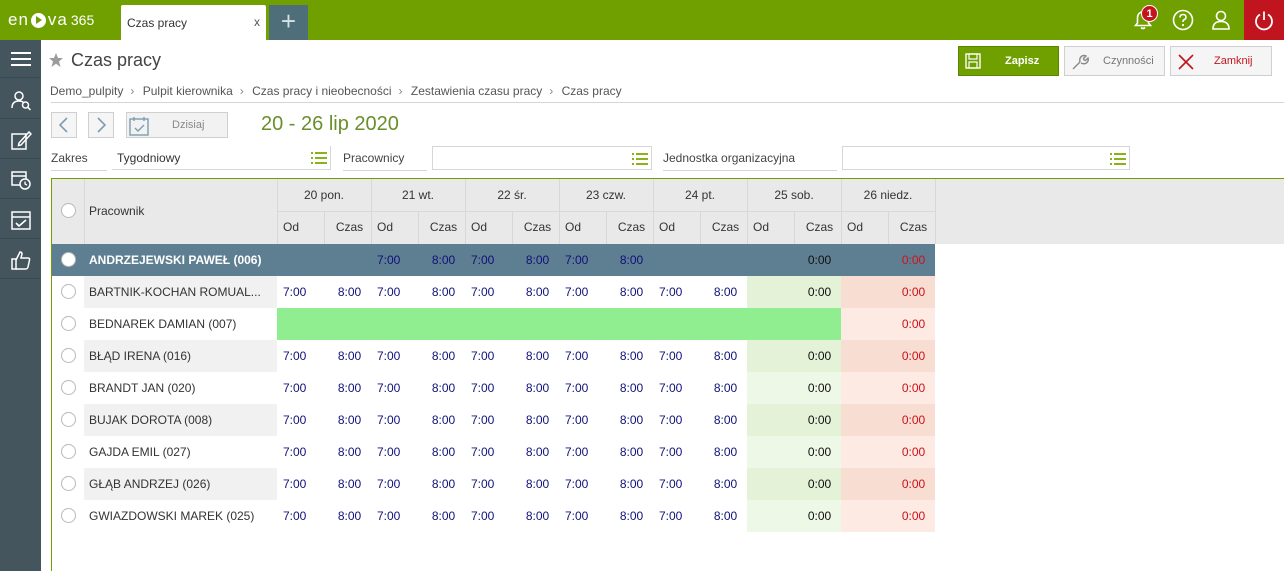  I want to click on table-row: BEDNAREK DAMIAN (007) 0:00, so click(493, 324).